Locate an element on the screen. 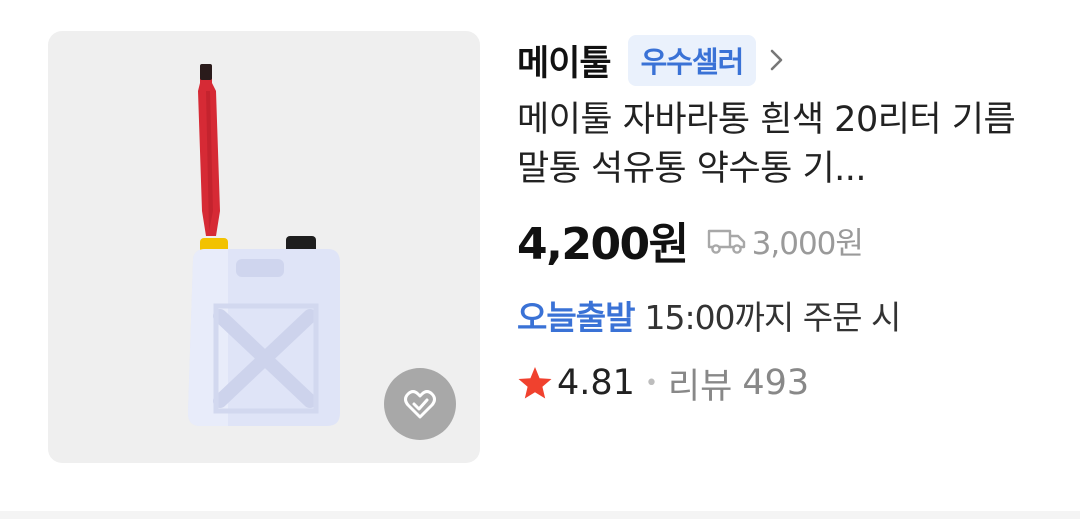  delivery-cutoff: 15:00까지 주문 시 is located at coordinates (772, 317).